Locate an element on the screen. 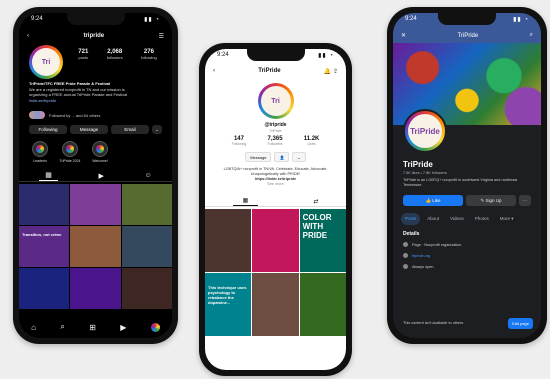 This screenshot has width=550, height=379. following-button: Following is located at coordinates (48, 129).